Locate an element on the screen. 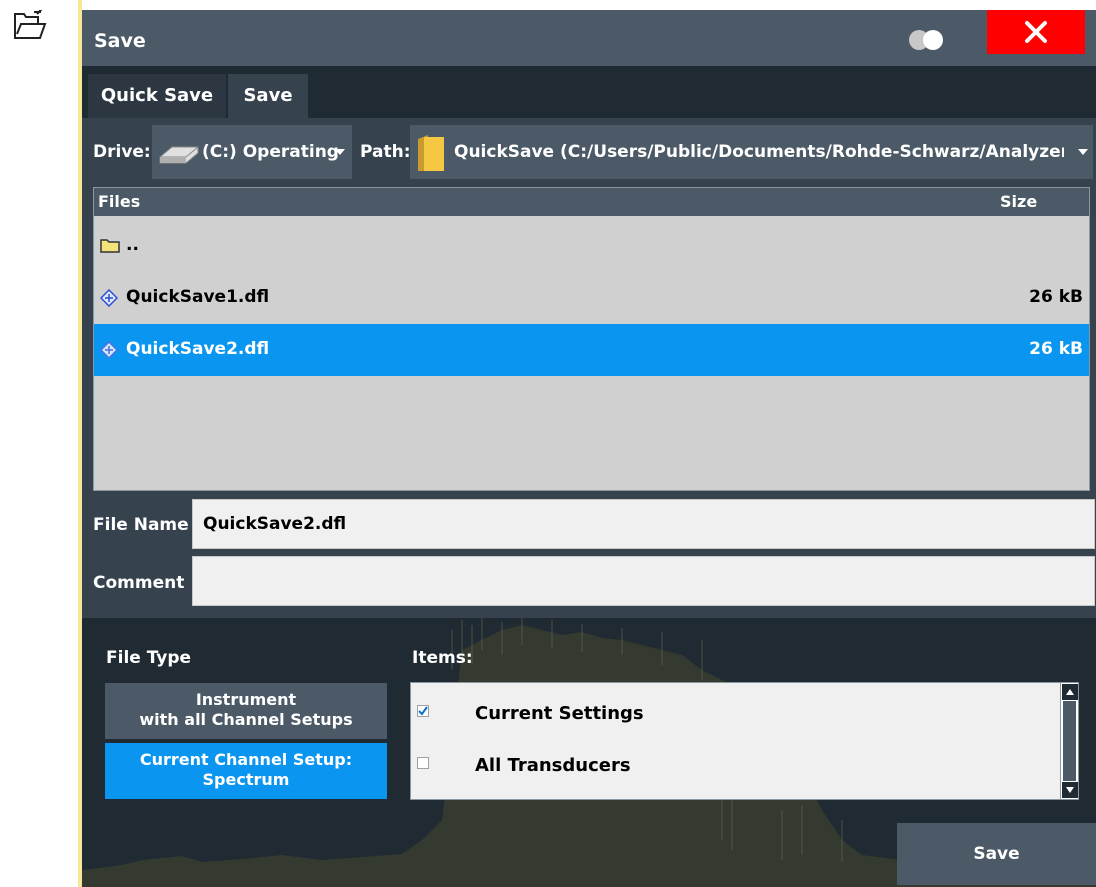 This screenshot has height=887, width=1096. file-name-input: QuickSave2.dfl is located at coordinates (643, 524).